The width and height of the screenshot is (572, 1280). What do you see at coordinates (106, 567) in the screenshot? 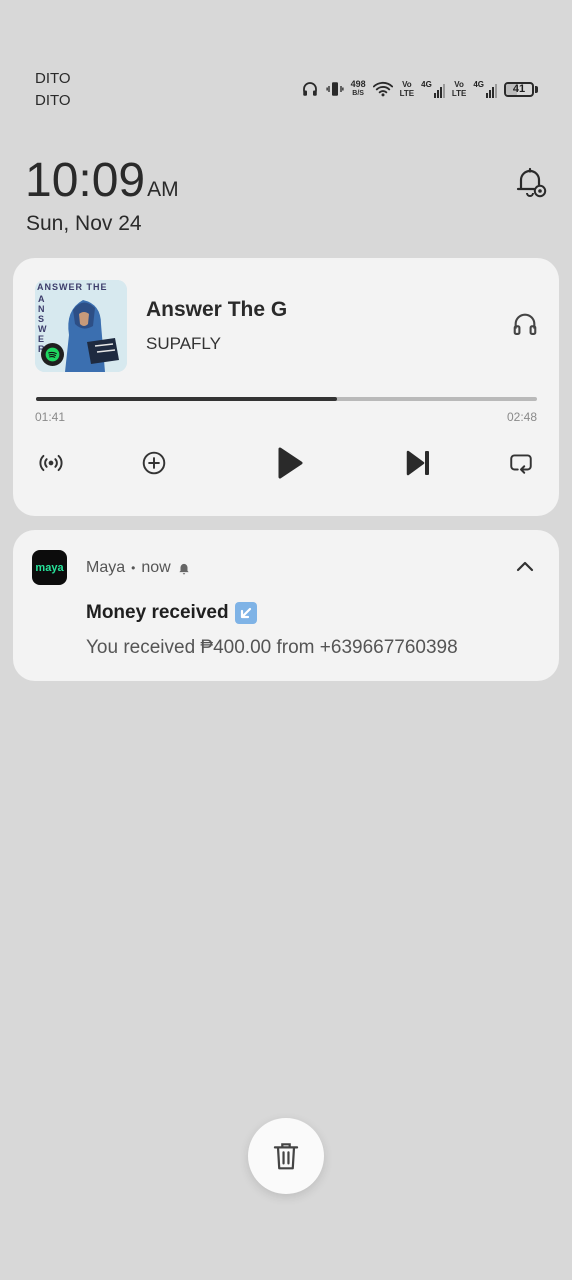
I see `notification-app-name: Maya` at bounding box center [106, 567].